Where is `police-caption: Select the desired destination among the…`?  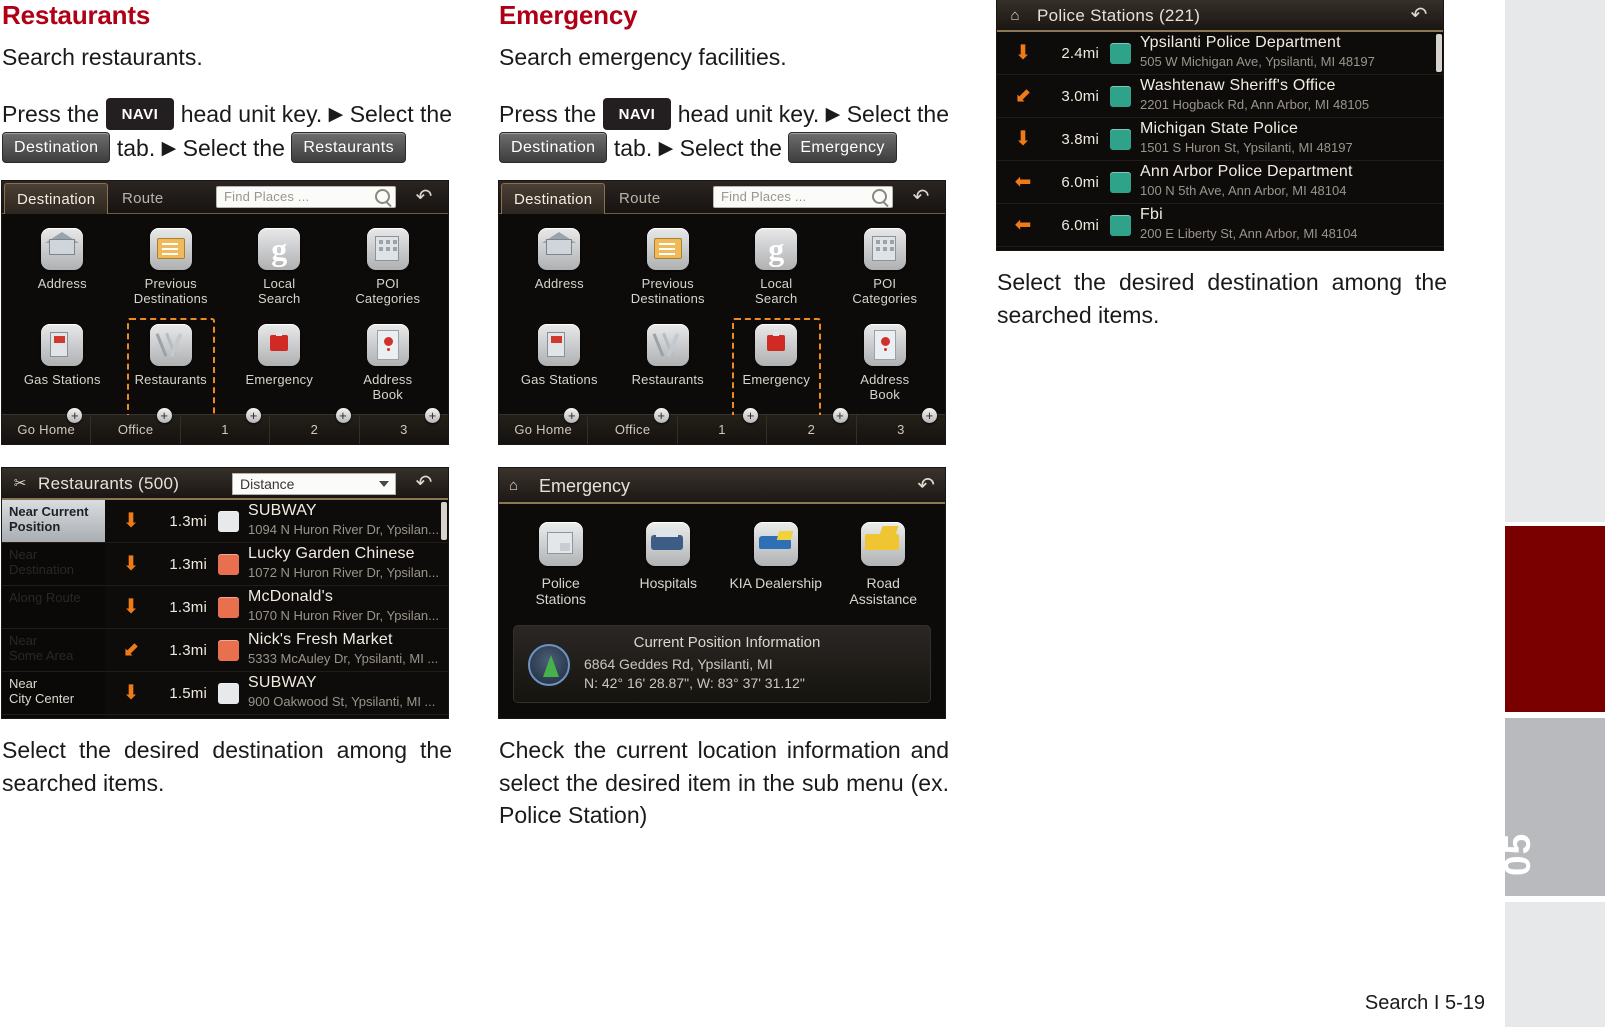 police-caption: Select the desired destination among the… is located at coordinates (1222, 298).